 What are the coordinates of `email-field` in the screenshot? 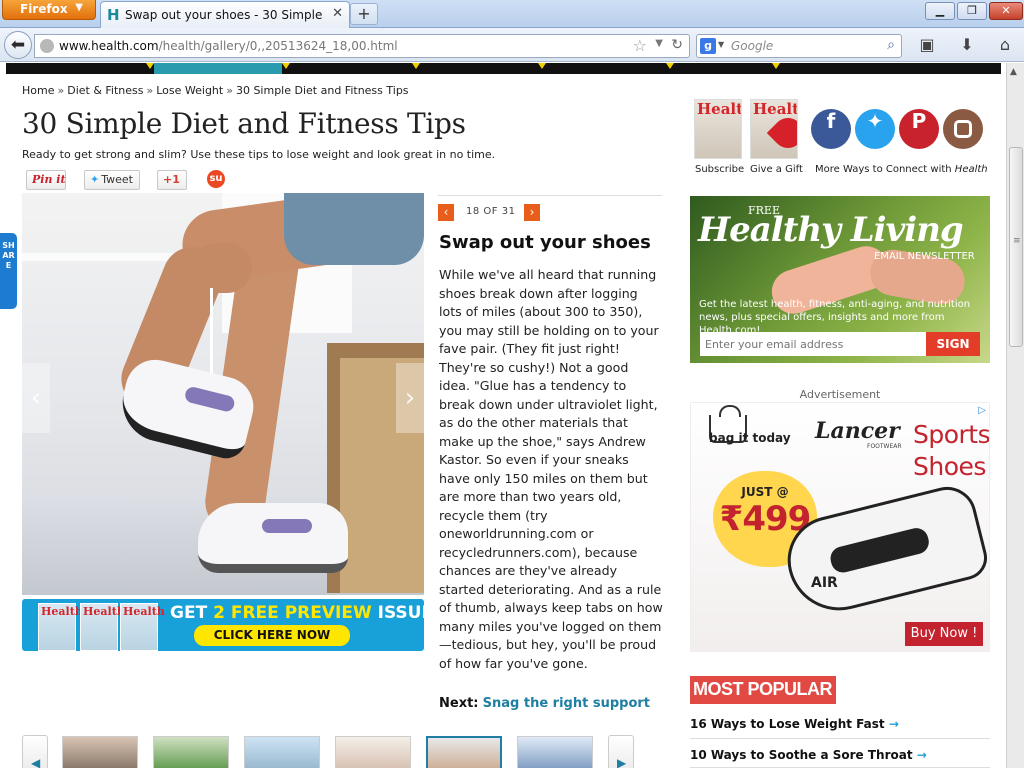 It's located at (813, 344).